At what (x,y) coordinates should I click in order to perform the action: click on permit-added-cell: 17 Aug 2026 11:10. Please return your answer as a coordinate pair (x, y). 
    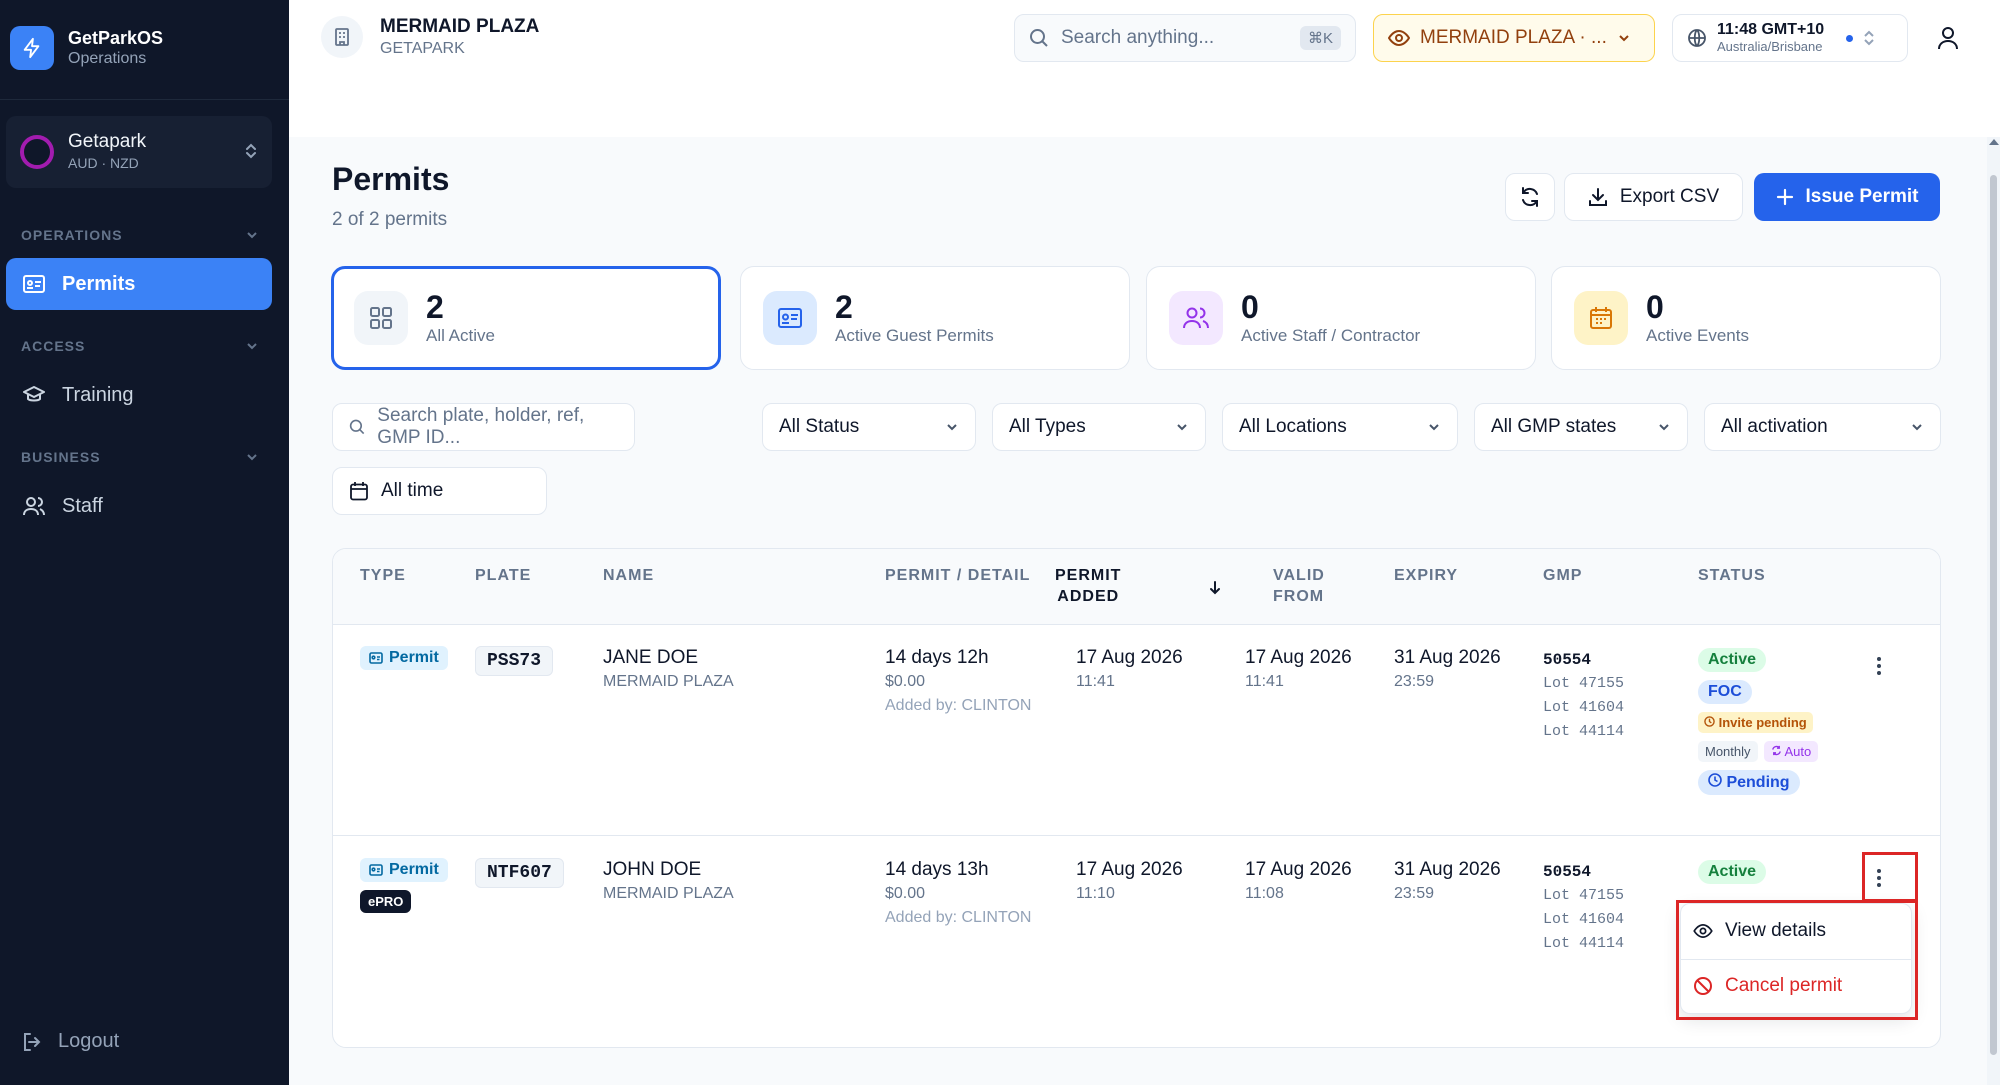
    Looking at the image, I should click on (1129, 882).